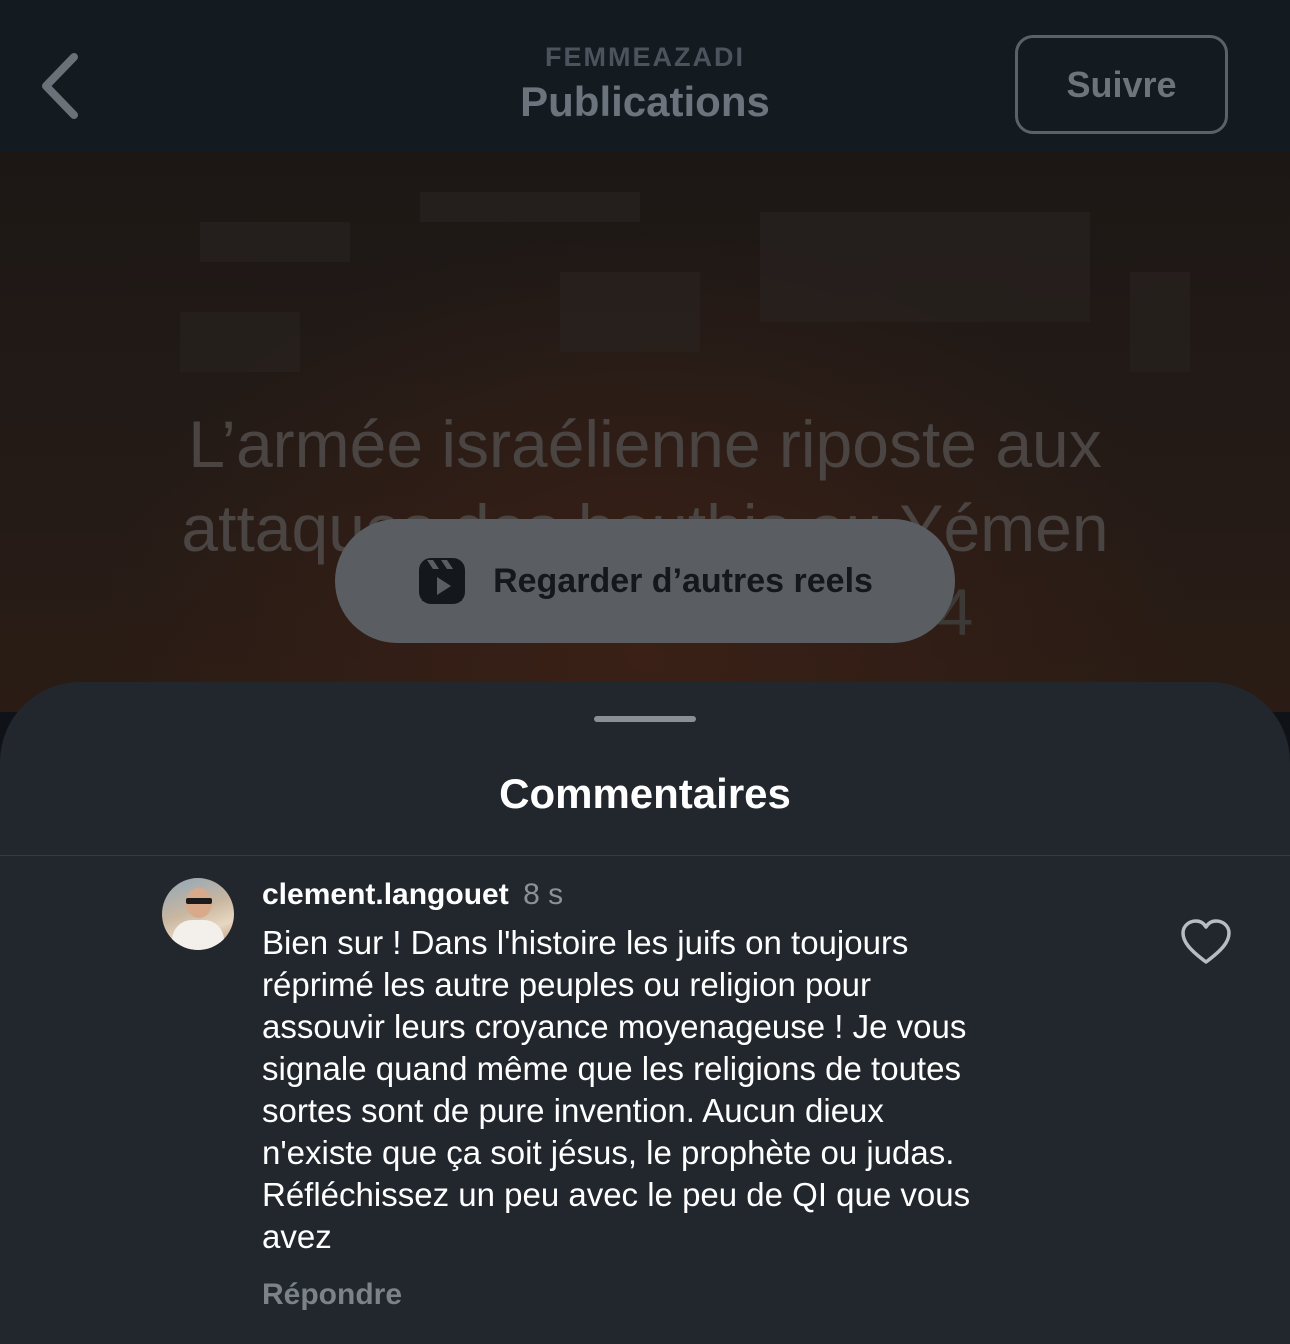 The height and width of the screenshot is (1344, 1290). Describe the element at coordinates (385, 894) in the screenshot. I see `comment-username: clement.langouet` at that location.